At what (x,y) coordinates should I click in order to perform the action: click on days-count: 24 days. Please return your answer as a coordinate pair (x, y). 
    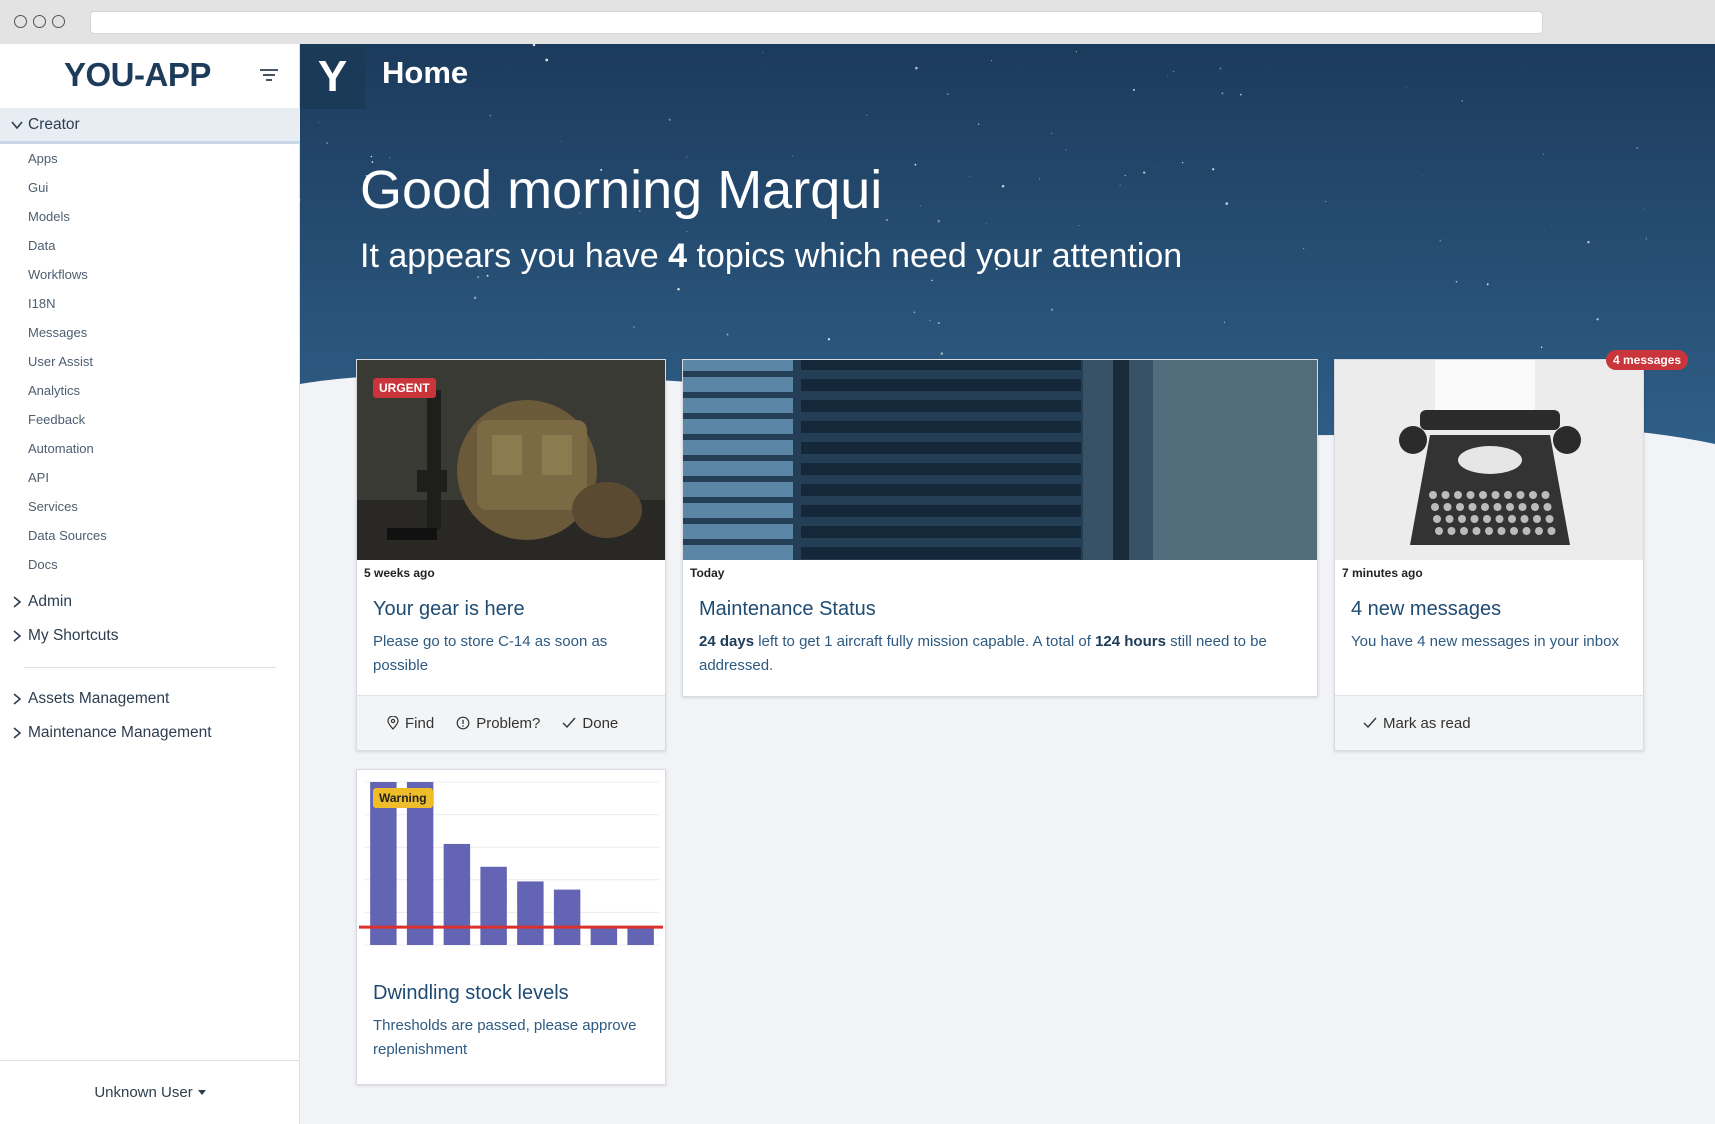
    Looking at the image, I should click on (727, 641).